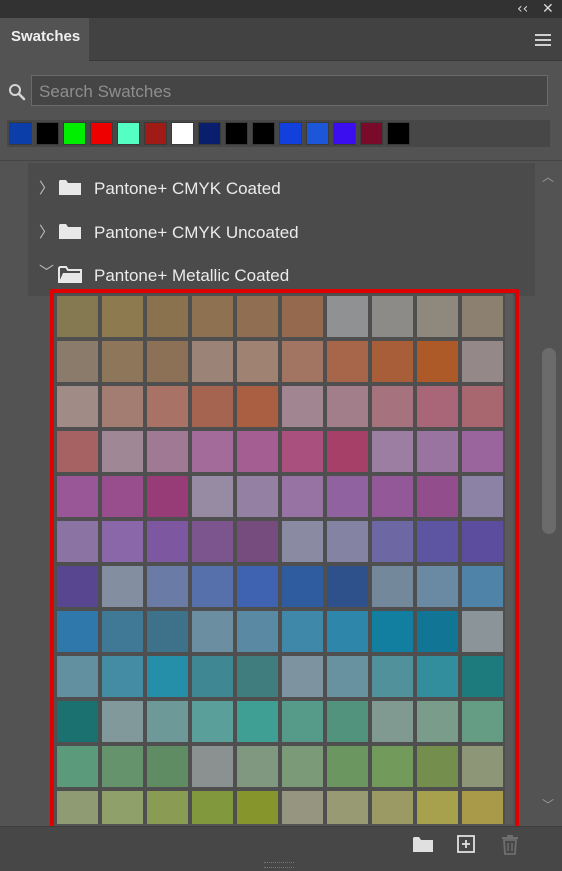  Describe the element at coordinates (543, 41) in the screenshot. I see `panel-menu-icon` at that location.